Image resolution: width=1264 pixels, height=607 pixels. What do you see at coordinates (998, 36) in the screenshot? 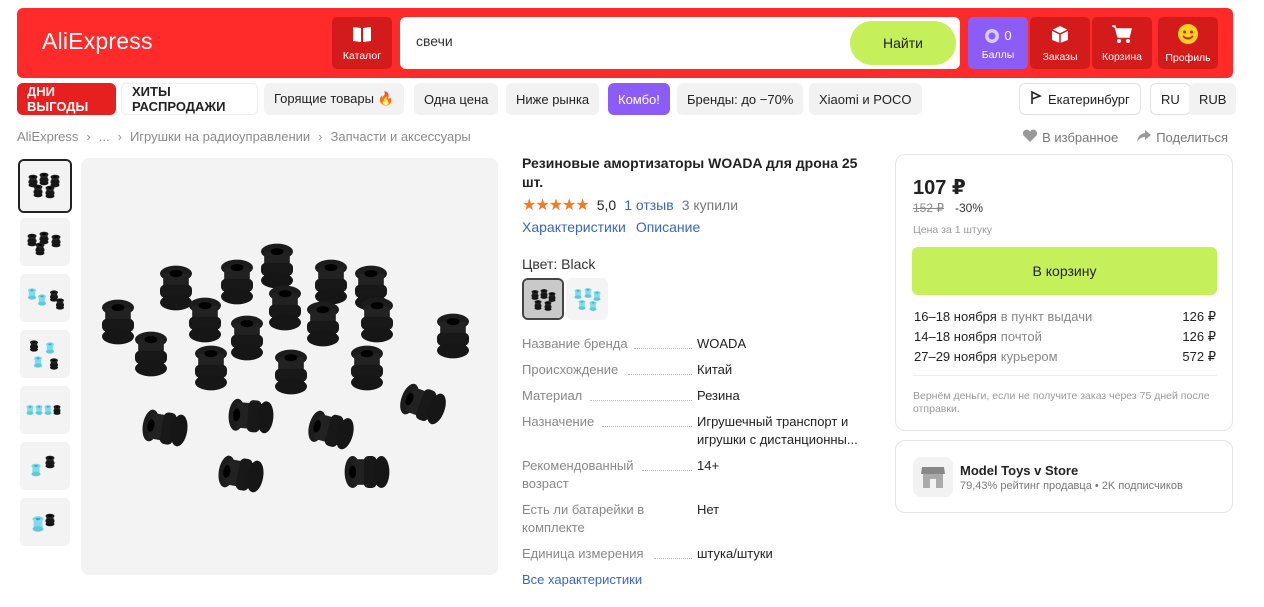
I see `coin-icon: 0` at bounding box center [998, 36].